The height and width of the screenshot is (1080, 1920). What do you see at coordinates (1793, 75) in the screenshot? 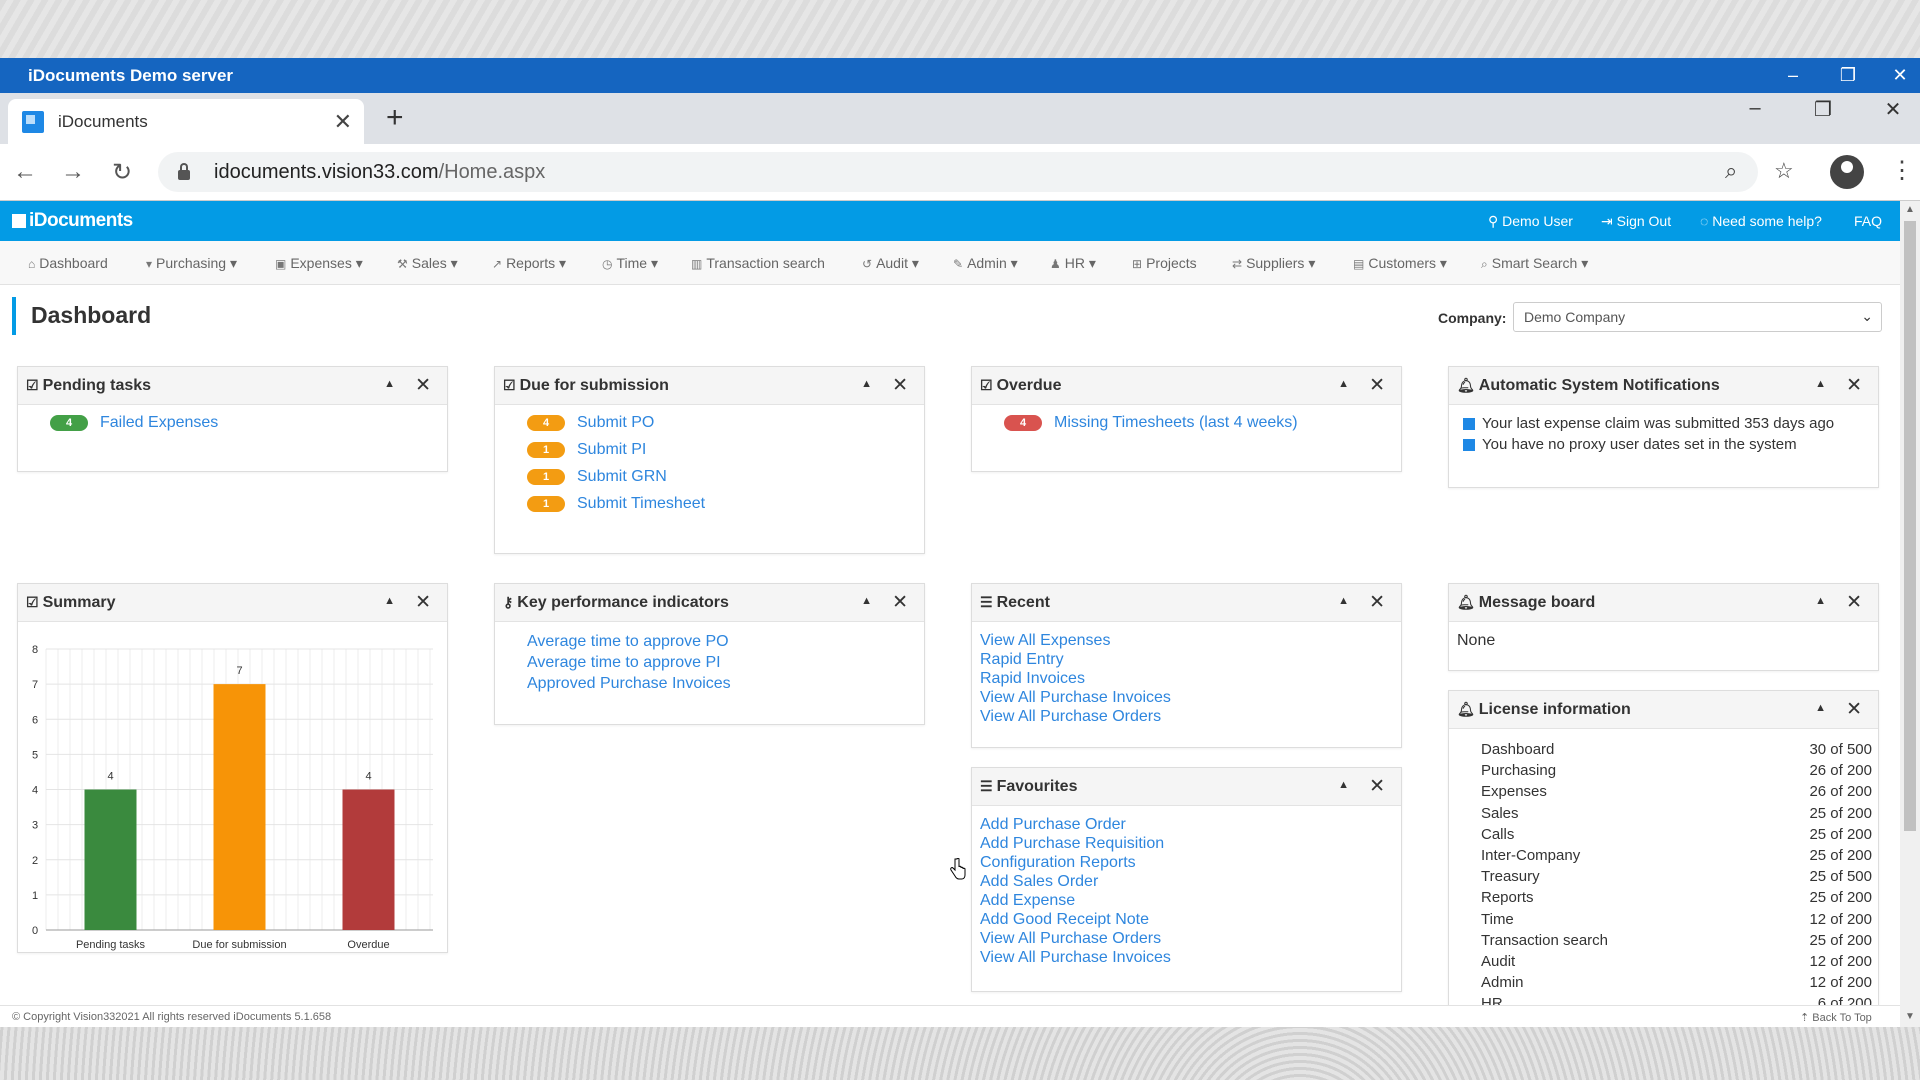
I see `outer-minimize-icon: –` at bounding box center [1793, 75].